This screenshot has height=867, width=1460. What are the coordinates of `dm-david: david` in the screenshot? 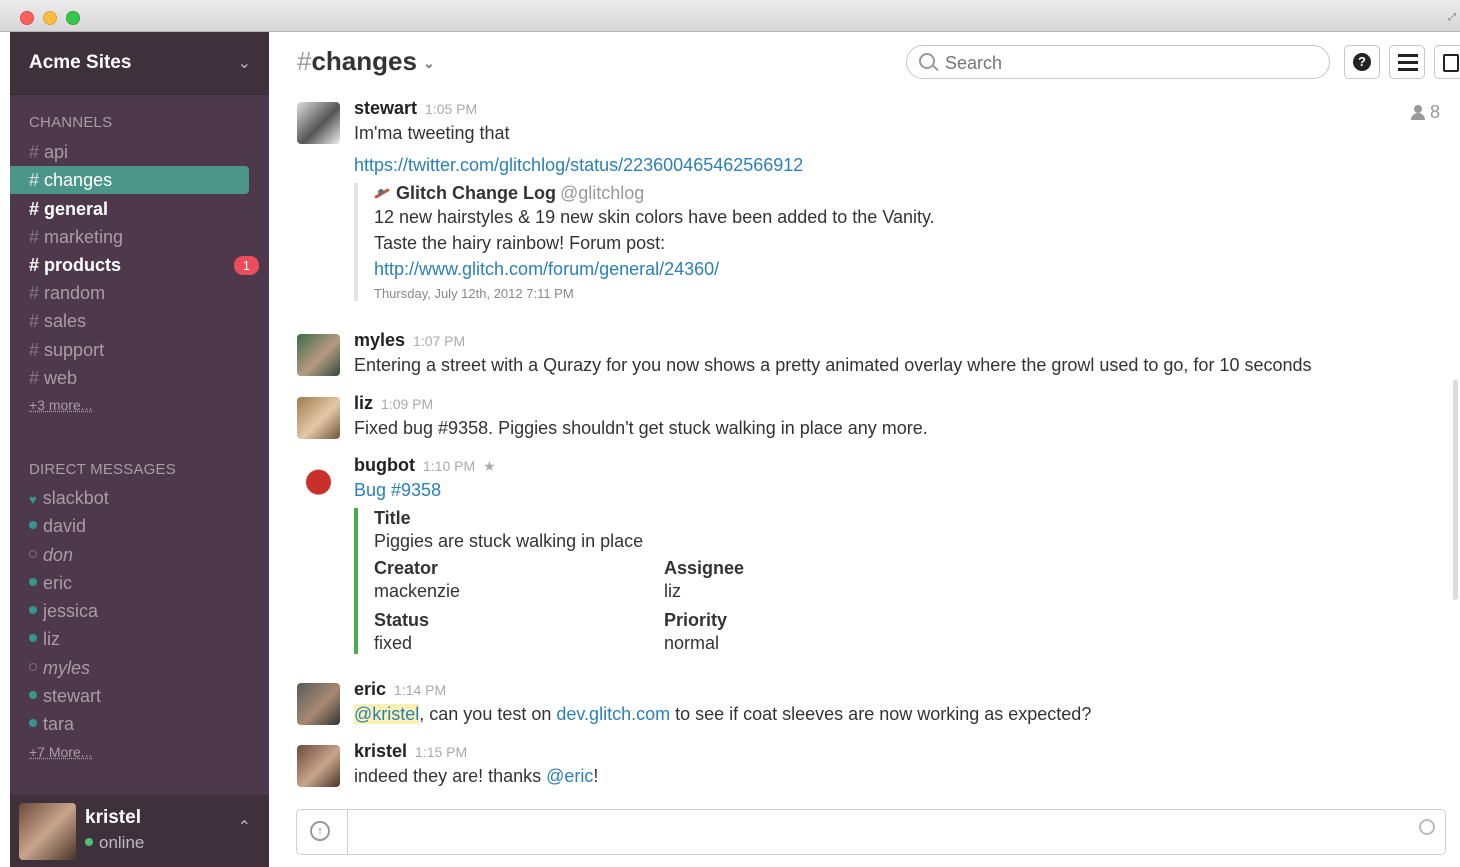 It's located at (57, 526).